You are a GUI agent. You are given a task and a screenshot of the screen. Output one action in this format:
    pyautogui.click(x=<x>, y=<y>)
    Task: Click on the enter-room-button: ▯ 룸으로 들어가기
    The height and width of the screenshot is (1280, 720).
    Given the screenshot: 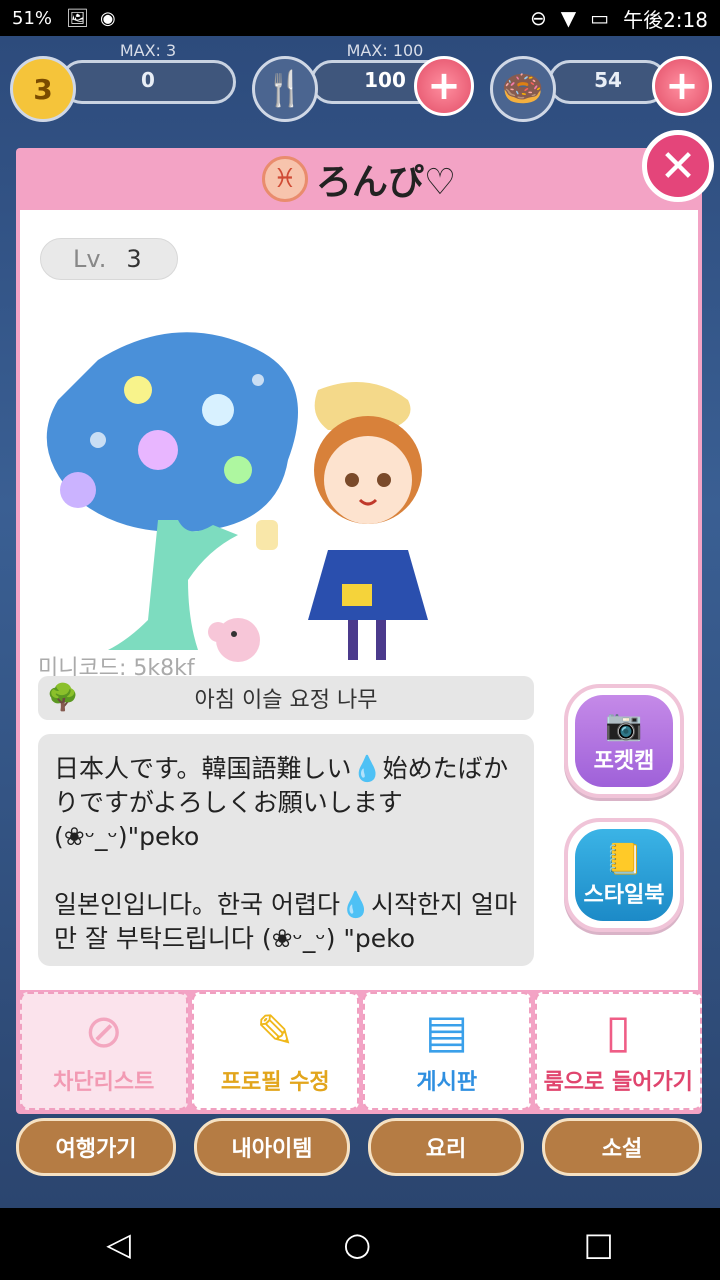 What is the action you would take?
    pyautogui.click(x=618, y=1051)
    